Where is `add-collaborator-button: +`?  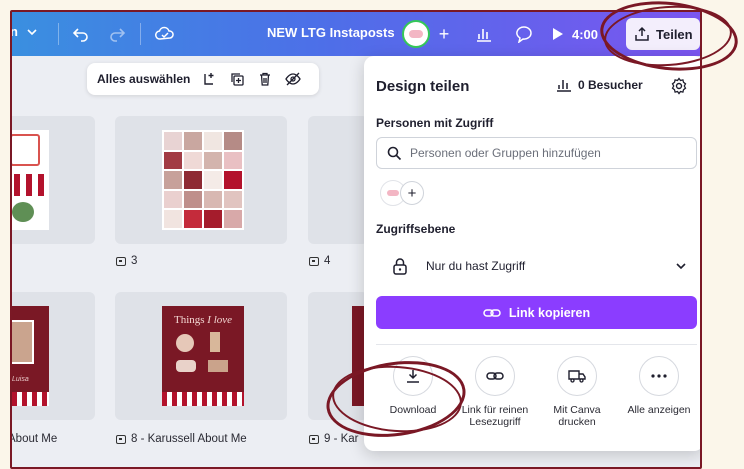 add-collaborator-button: + is located at coordinates (444, 34).